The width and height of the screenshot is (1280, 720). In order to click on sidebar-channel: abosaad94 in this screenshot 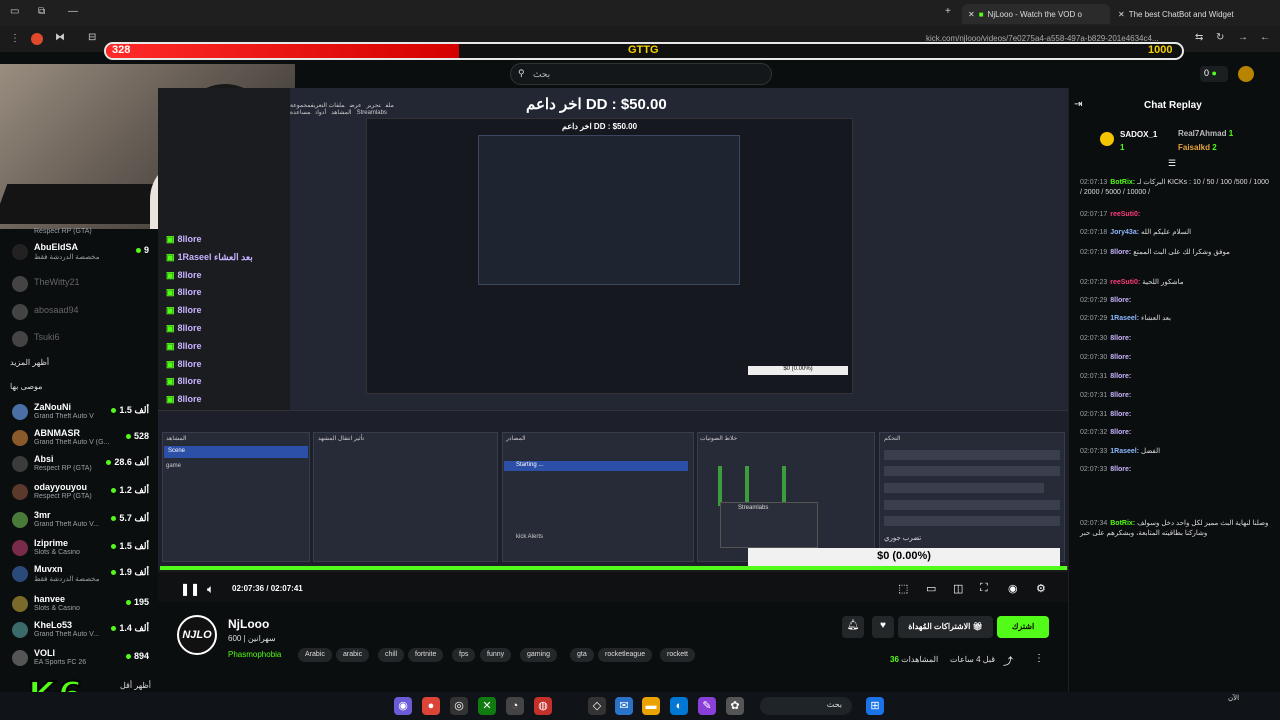, I will do `click(80, 313)`.